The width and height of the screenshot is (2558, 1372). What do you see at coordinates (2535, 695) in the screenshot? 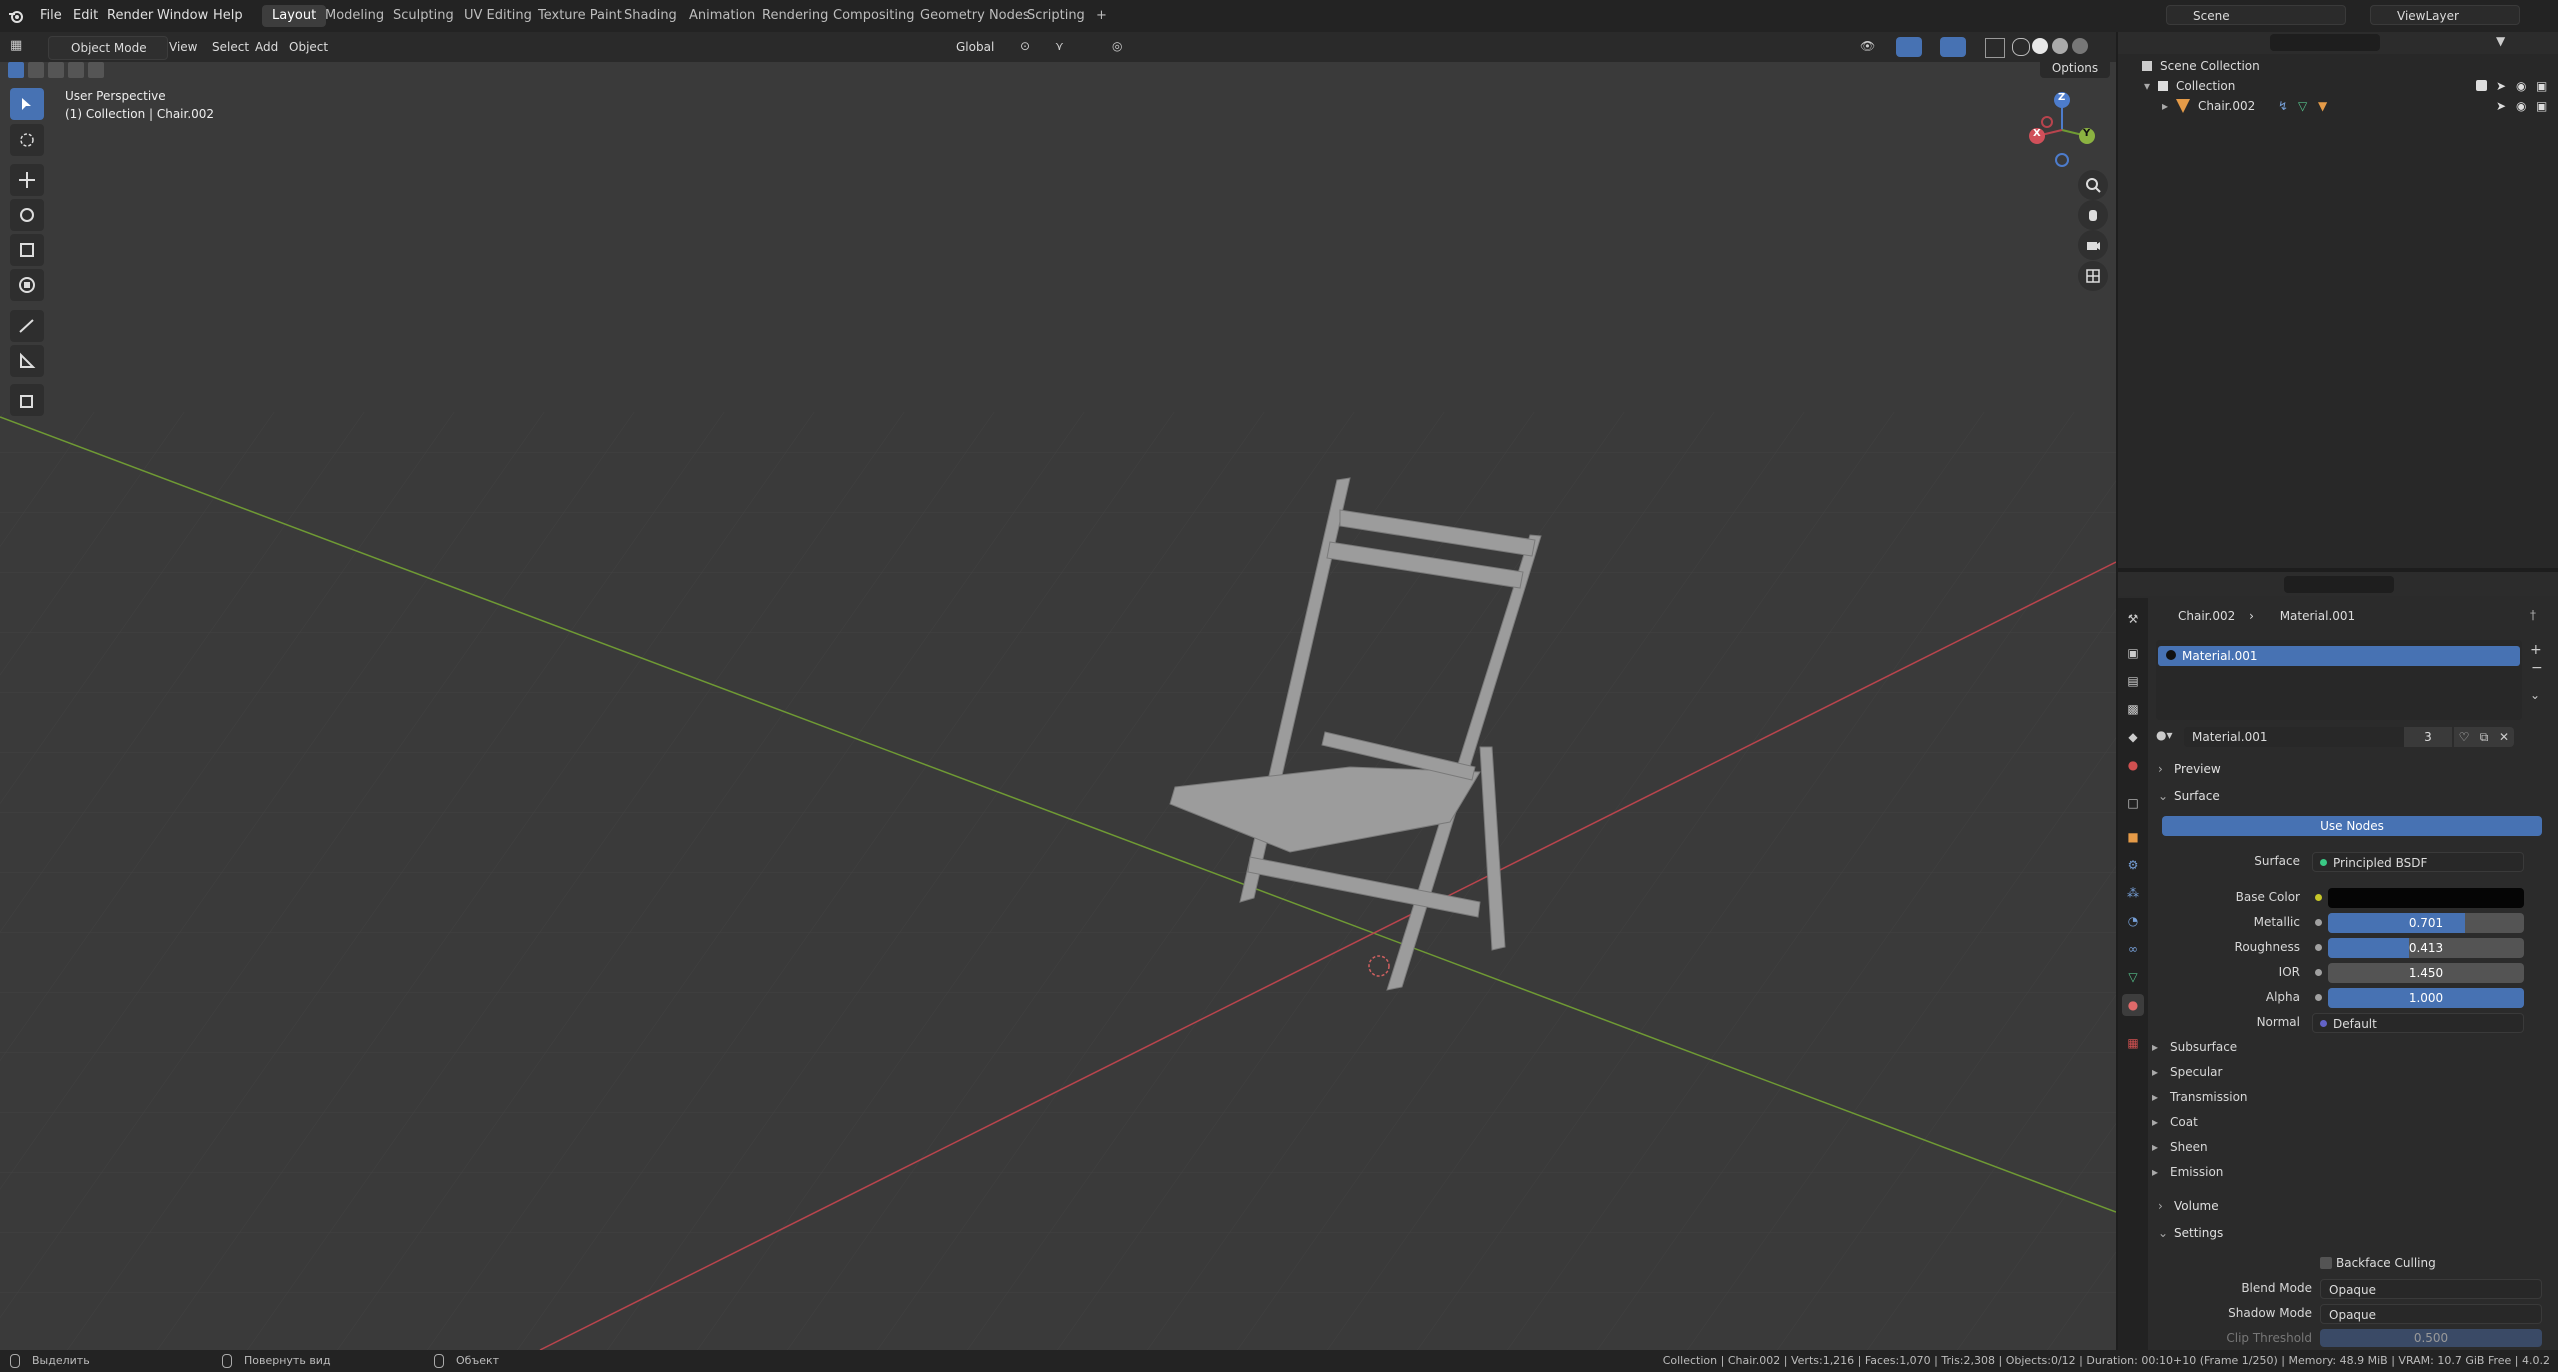
I see `slot-menu-icon: ⌄` at bounding box center [2535, 695].